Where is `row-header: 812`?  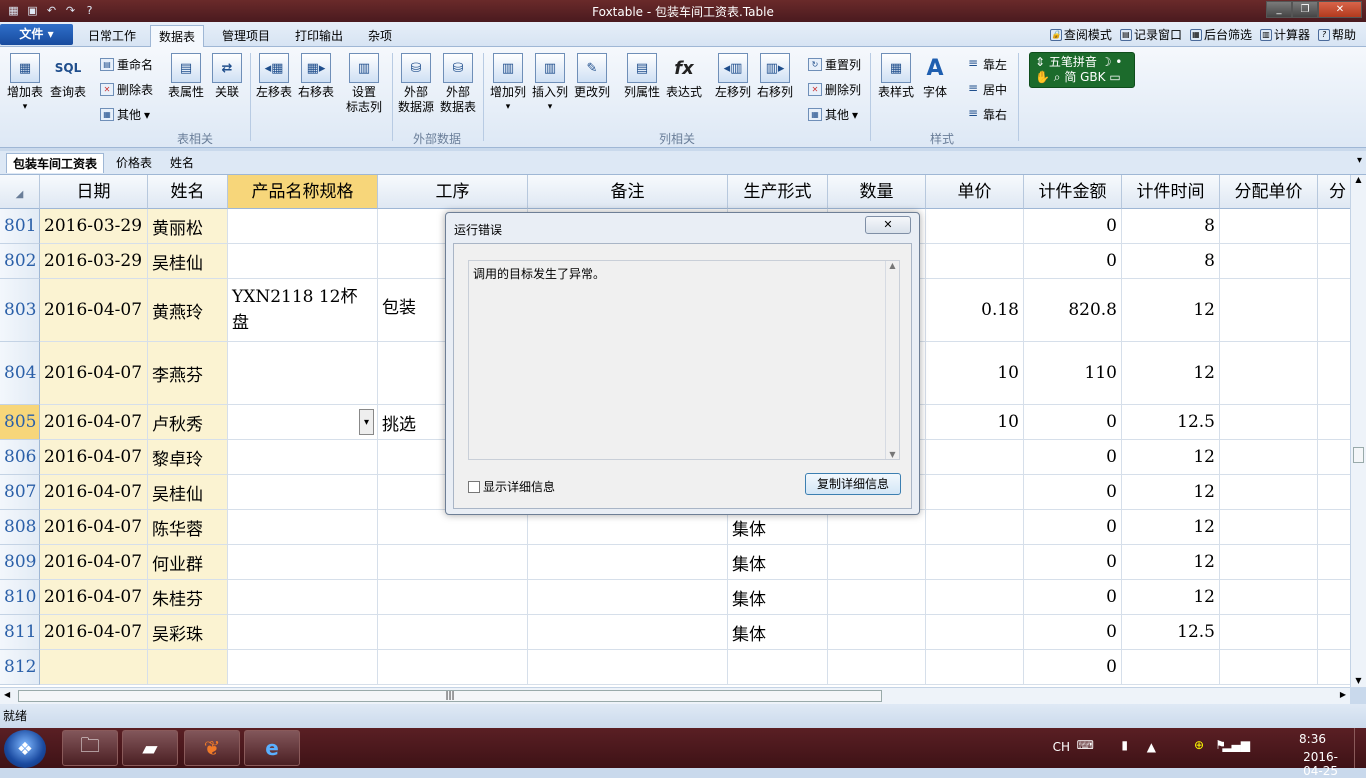
row-header: 812 is located at coordinates (20, 667).